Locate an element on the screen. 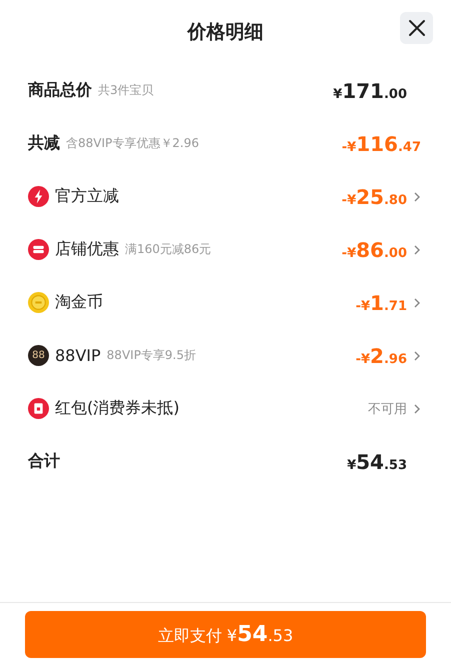 This screenshot has width=451, height=670. close-icon is located at coordinates (417, 28).